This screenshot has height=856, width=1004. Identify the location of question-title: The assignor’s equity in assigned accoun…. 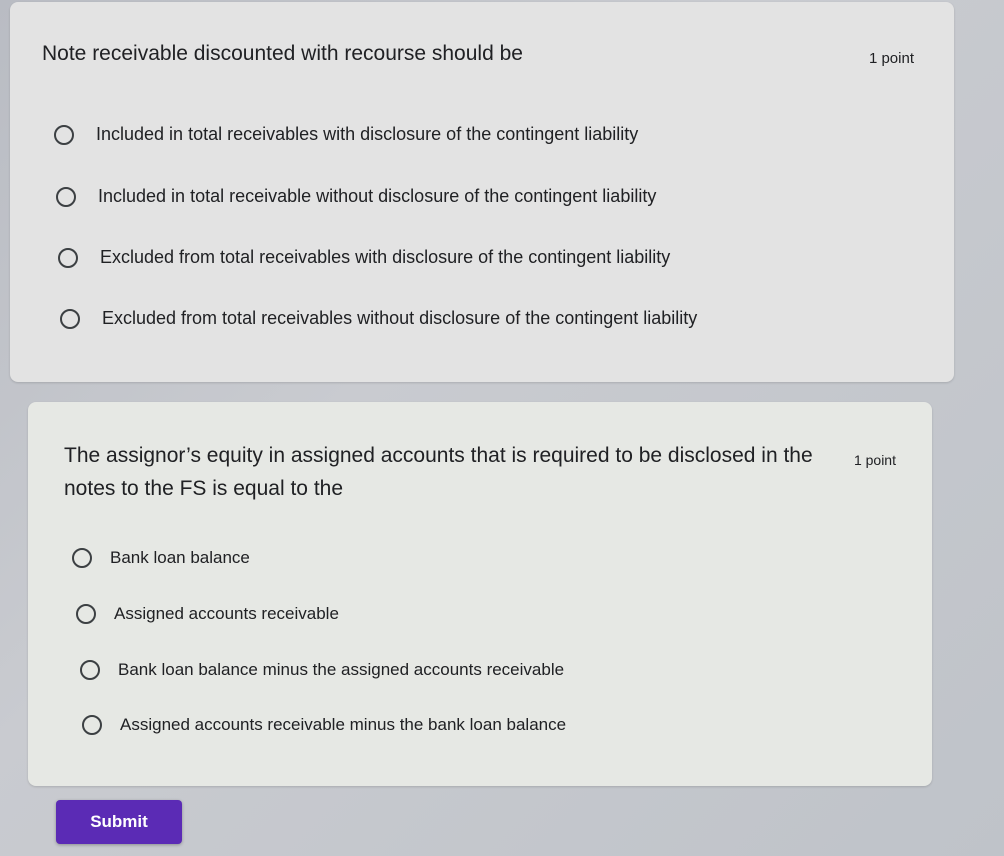
(438, 472).